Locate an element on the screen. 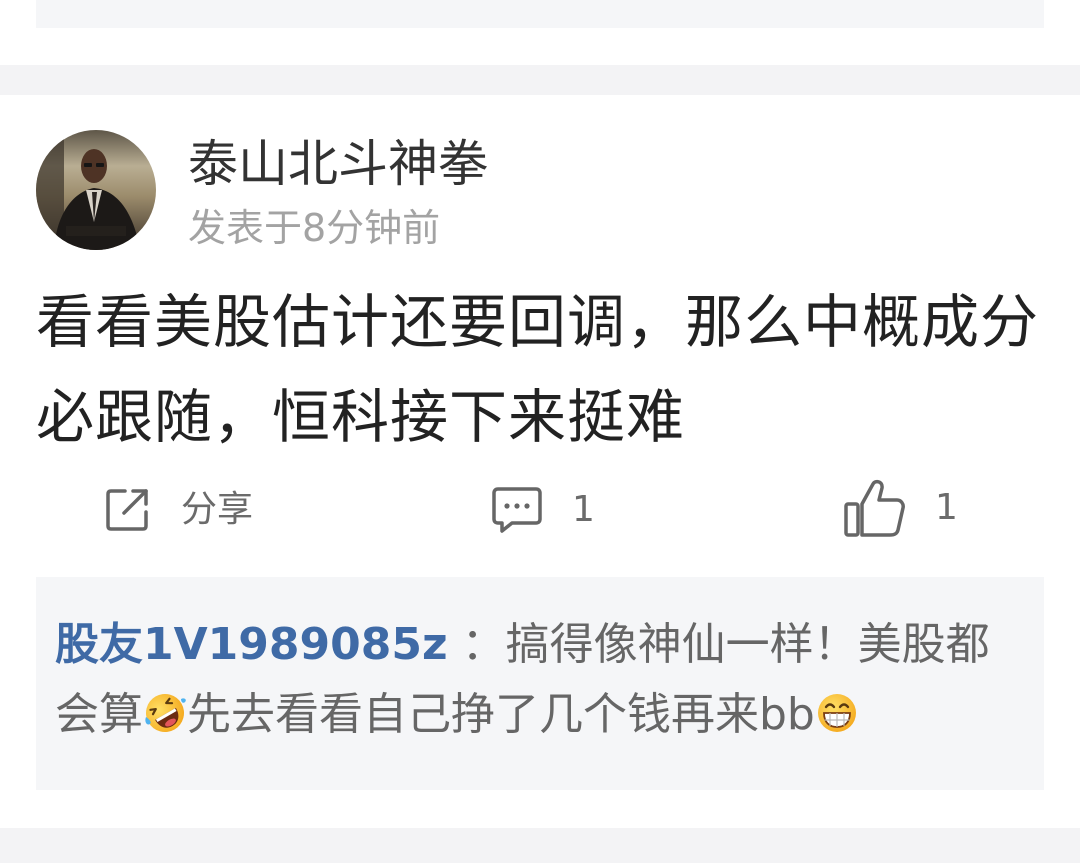  reply-line: 会算 先去看看自己挣了几个钱再来bb is located at coordinates (457, 715).